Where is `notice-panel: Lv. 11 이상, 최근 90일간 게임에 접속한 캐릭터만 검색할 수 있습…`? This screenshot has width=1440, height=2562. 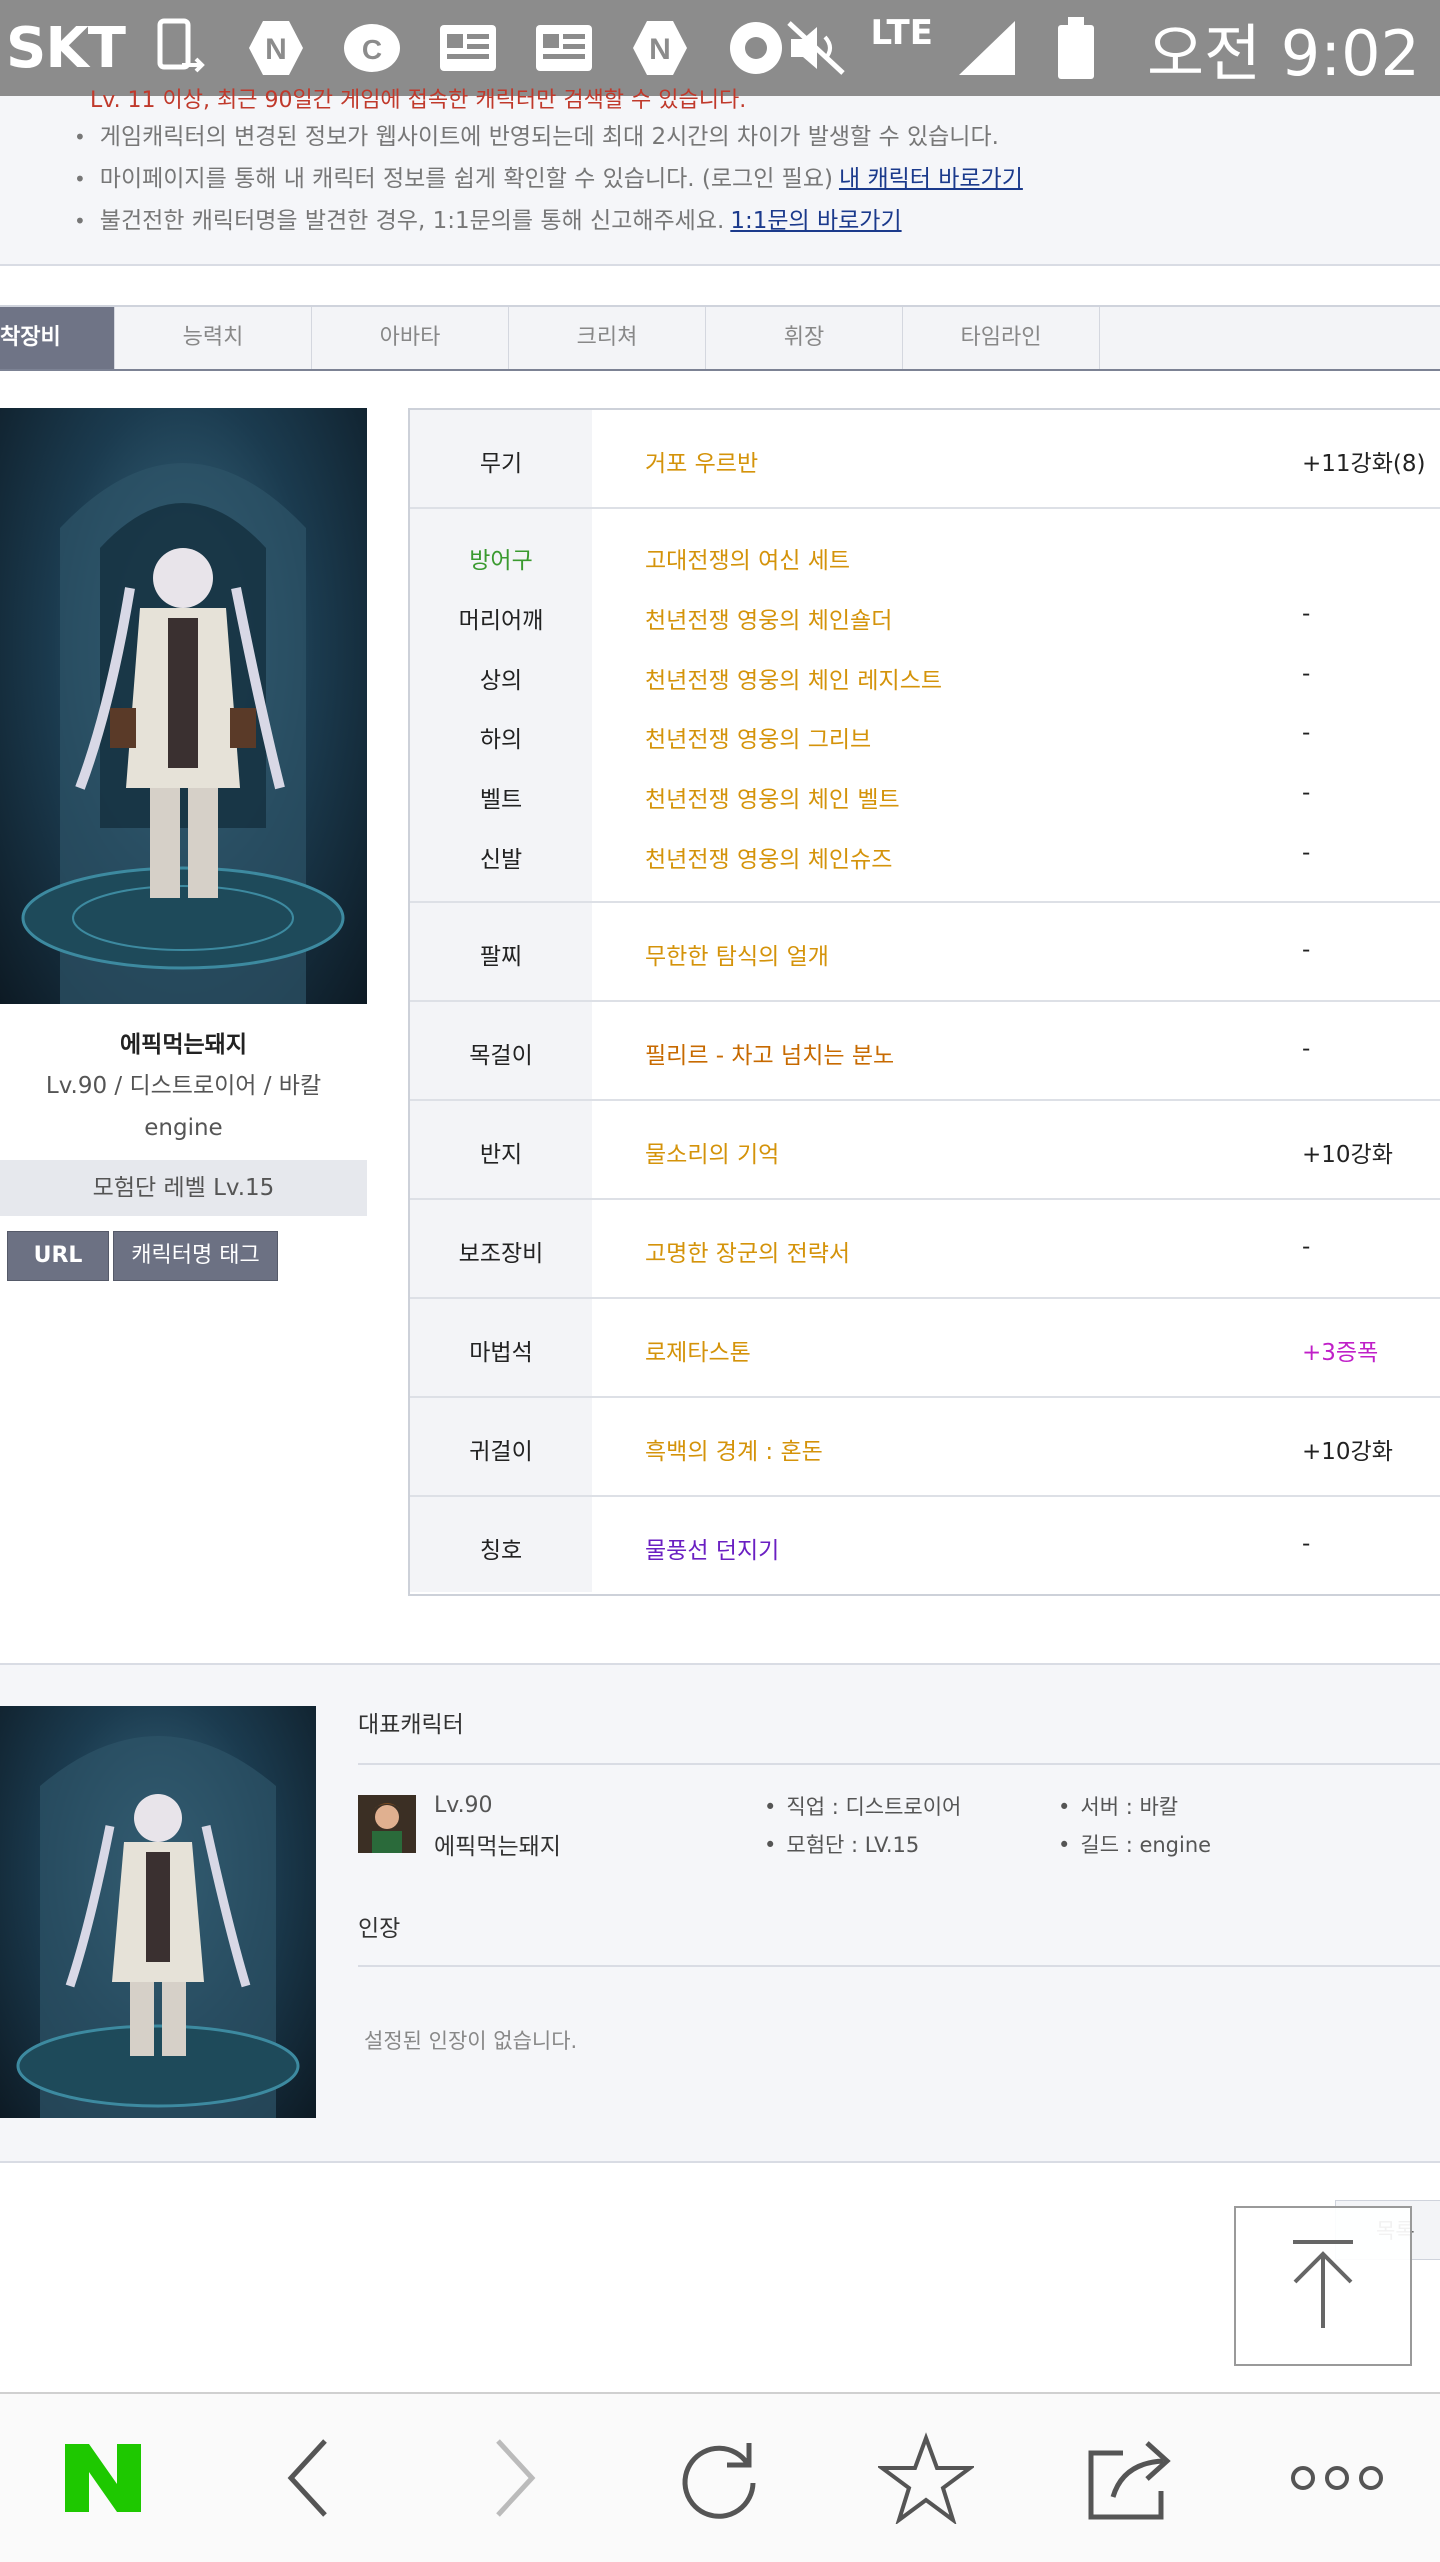
notice-panel: Lv. 11 이상, 최근 90일간 게임에 접속한 캐릭터만 검색할 수 있습… is located at coordinates (720, 177).